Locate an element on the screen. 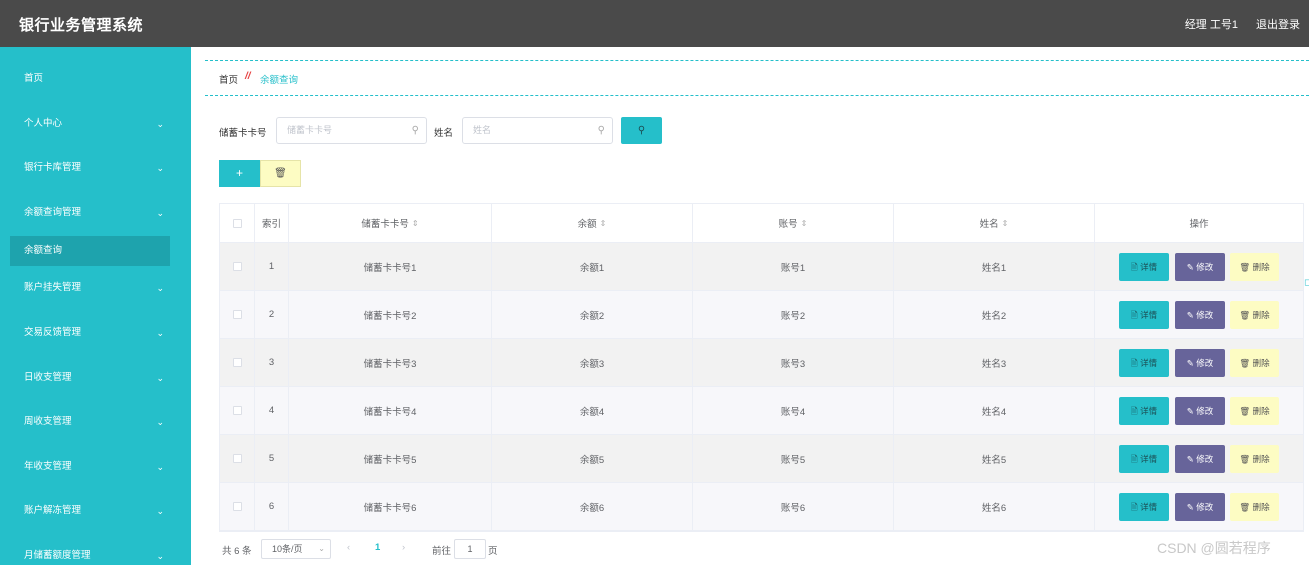  table-row: 4 储蓄卡卡号4 余额4 账号4 姓名4 🗎 详情 ✎ 修改 🗑 删除 is located at coordinates (761, 411).